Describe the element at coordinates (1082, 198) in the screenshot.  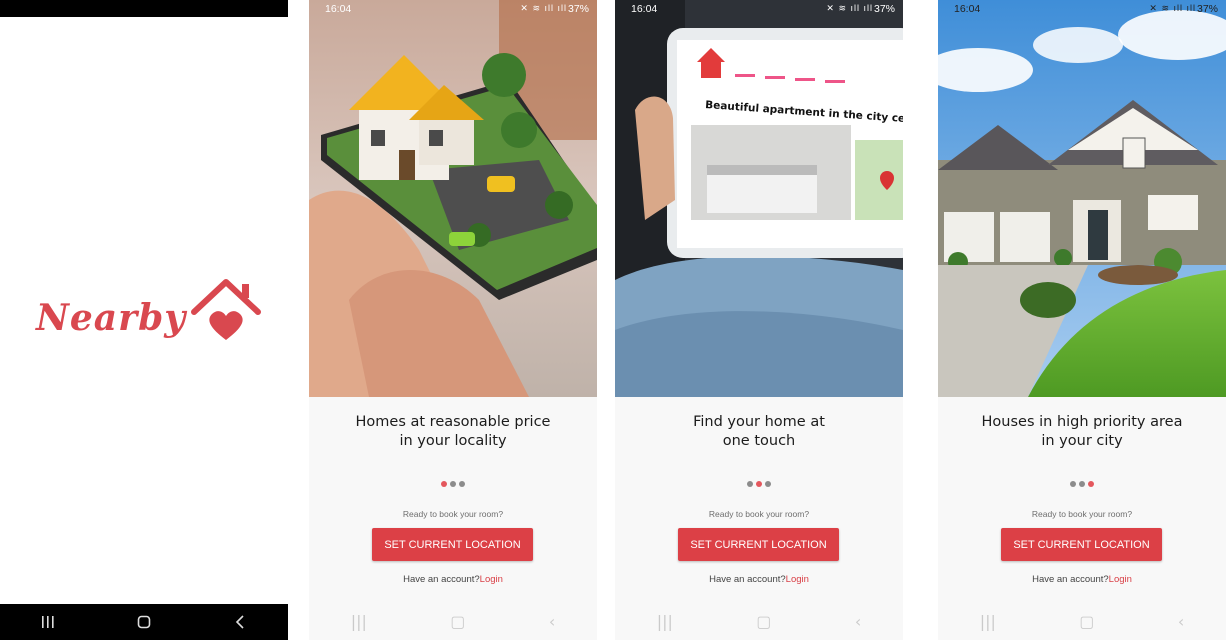
I see `house-exterior-image` at that location.